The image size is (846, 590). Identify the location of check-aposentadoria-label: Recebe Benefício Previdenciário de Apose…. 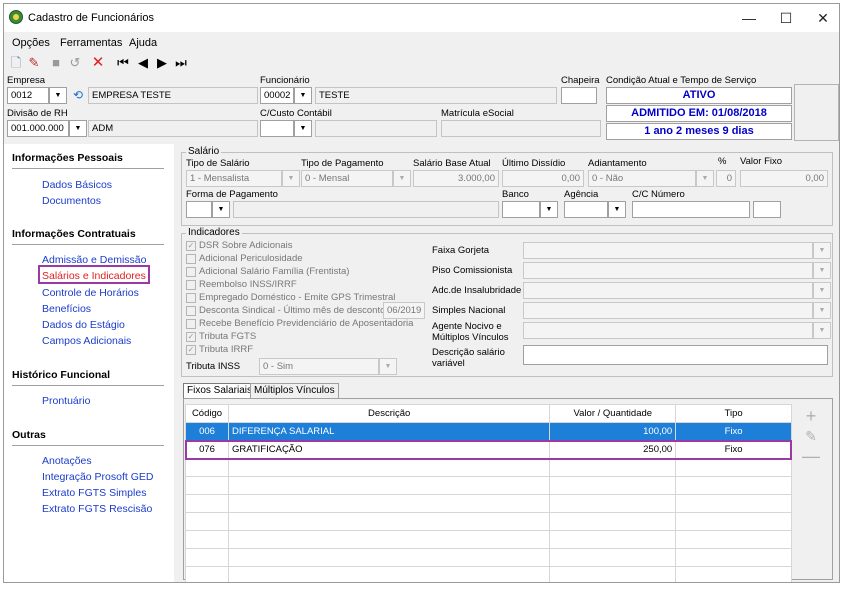
(306, 323).